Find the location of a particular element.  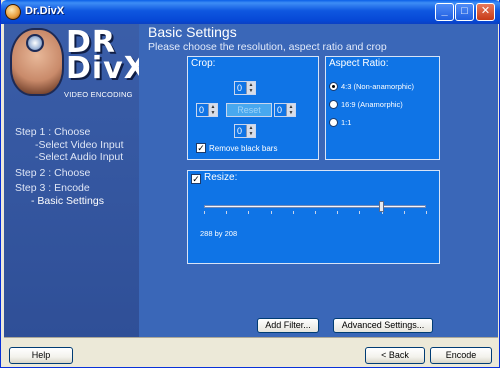

crop-right-stepper: 0 ▲ ▼ is located at coordinates (285, 110).